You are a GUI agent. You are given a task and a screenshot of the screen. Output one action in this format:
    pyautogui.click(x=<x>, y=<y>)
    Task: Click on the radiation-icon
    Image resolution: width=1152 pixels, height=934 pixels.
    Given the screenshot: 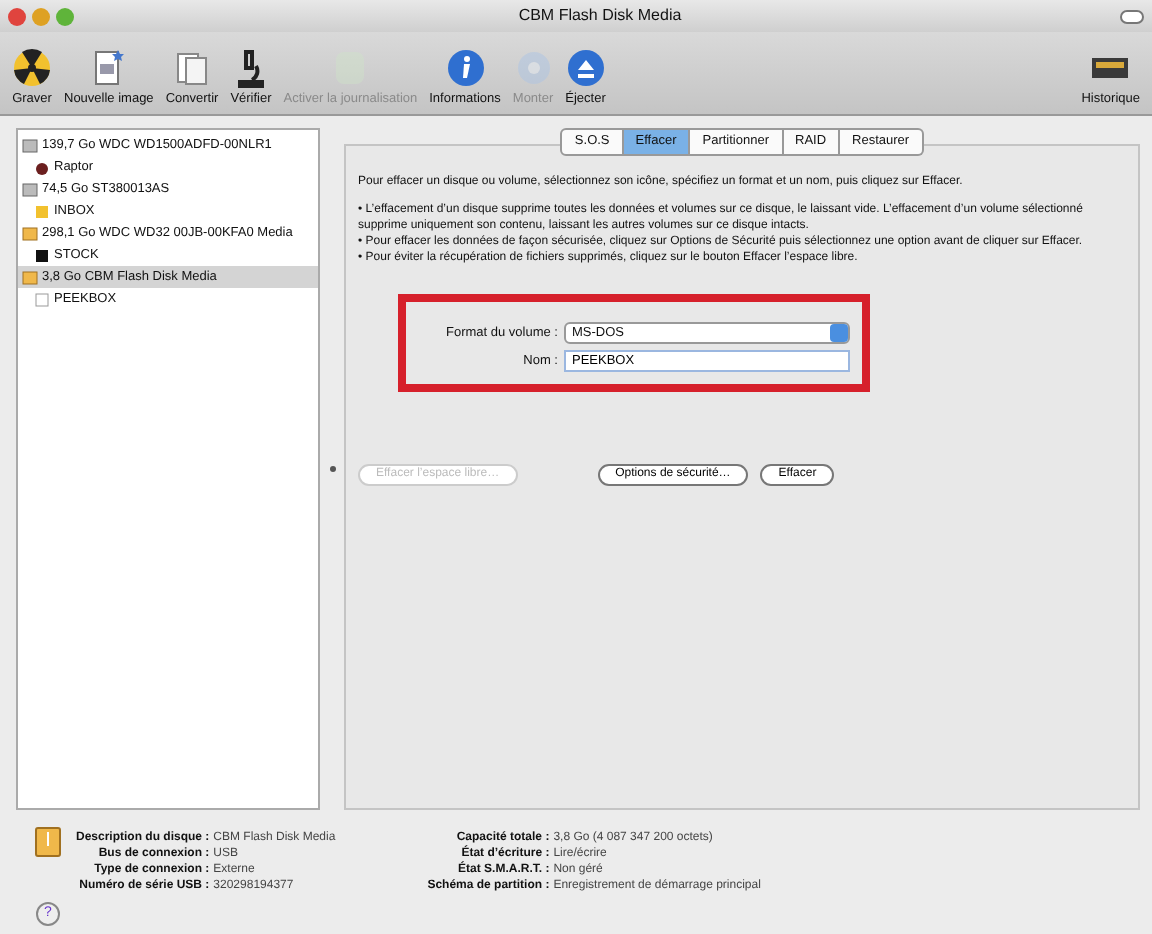 What is the action you would take?
    pyautogui.click(x=32, y=67)
    